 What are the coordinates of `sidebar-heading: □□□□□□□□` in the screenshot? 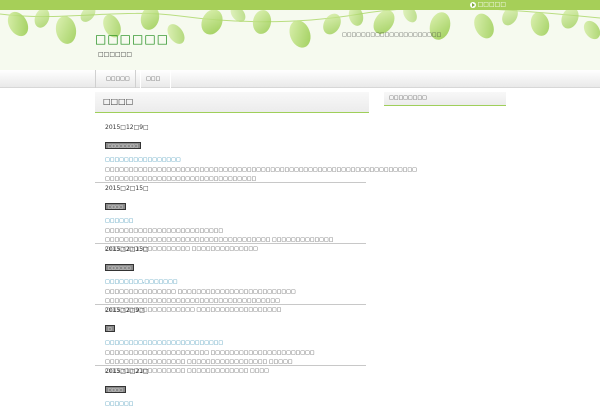 It's located at (408, 98).